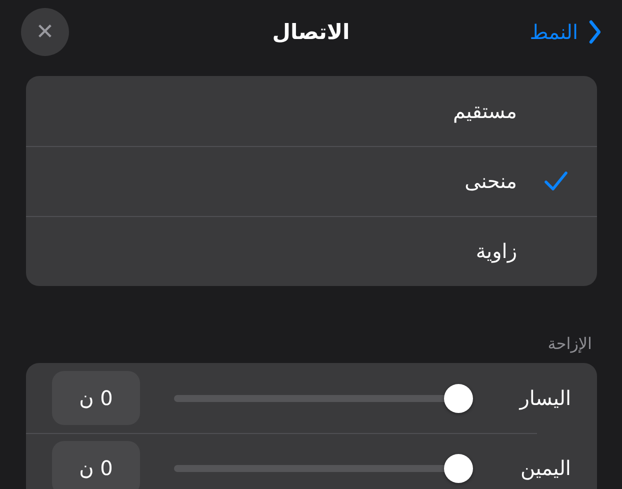 The image size is (622, 489). I want to click on section-heading: الإزاحة, so click(569, 343).